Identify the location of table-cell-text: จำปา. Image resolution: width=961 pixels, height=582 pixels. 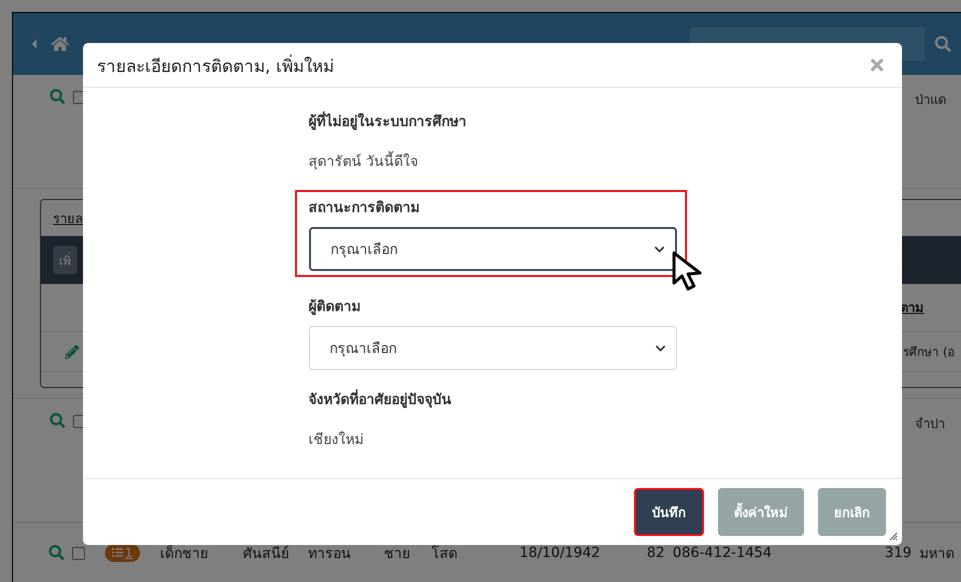
(930, 425).